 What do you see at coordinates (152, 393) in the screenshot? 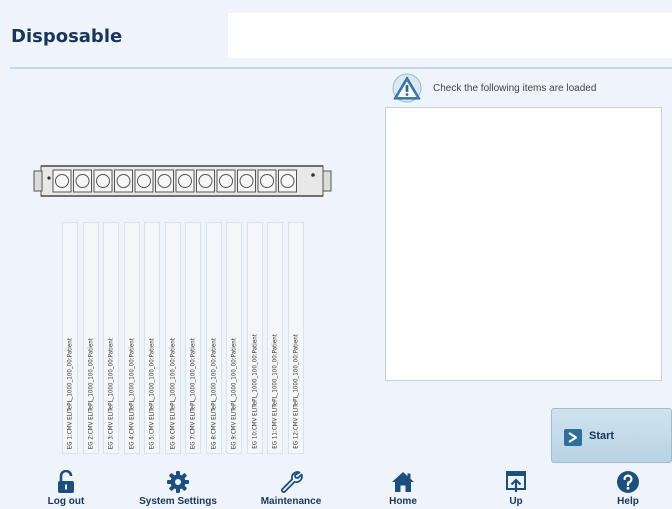
I see `slot-label-text: EG 5:CMV ELITePL_1000_100_00:Patient` at bounding box center [152, 393].